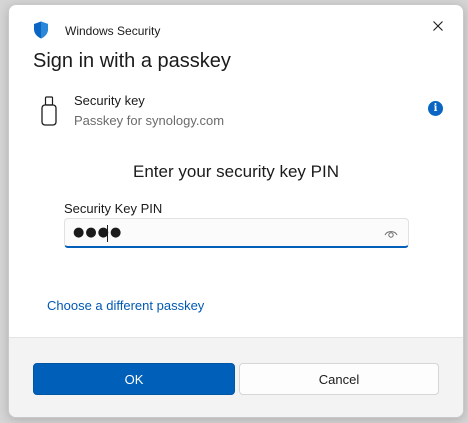 This screenshot has height=423, width=468. What do you see at coordinates (339, 379) in the screenshot?
I see `cancel-button: Cancel` at bounding box center [339, 379].